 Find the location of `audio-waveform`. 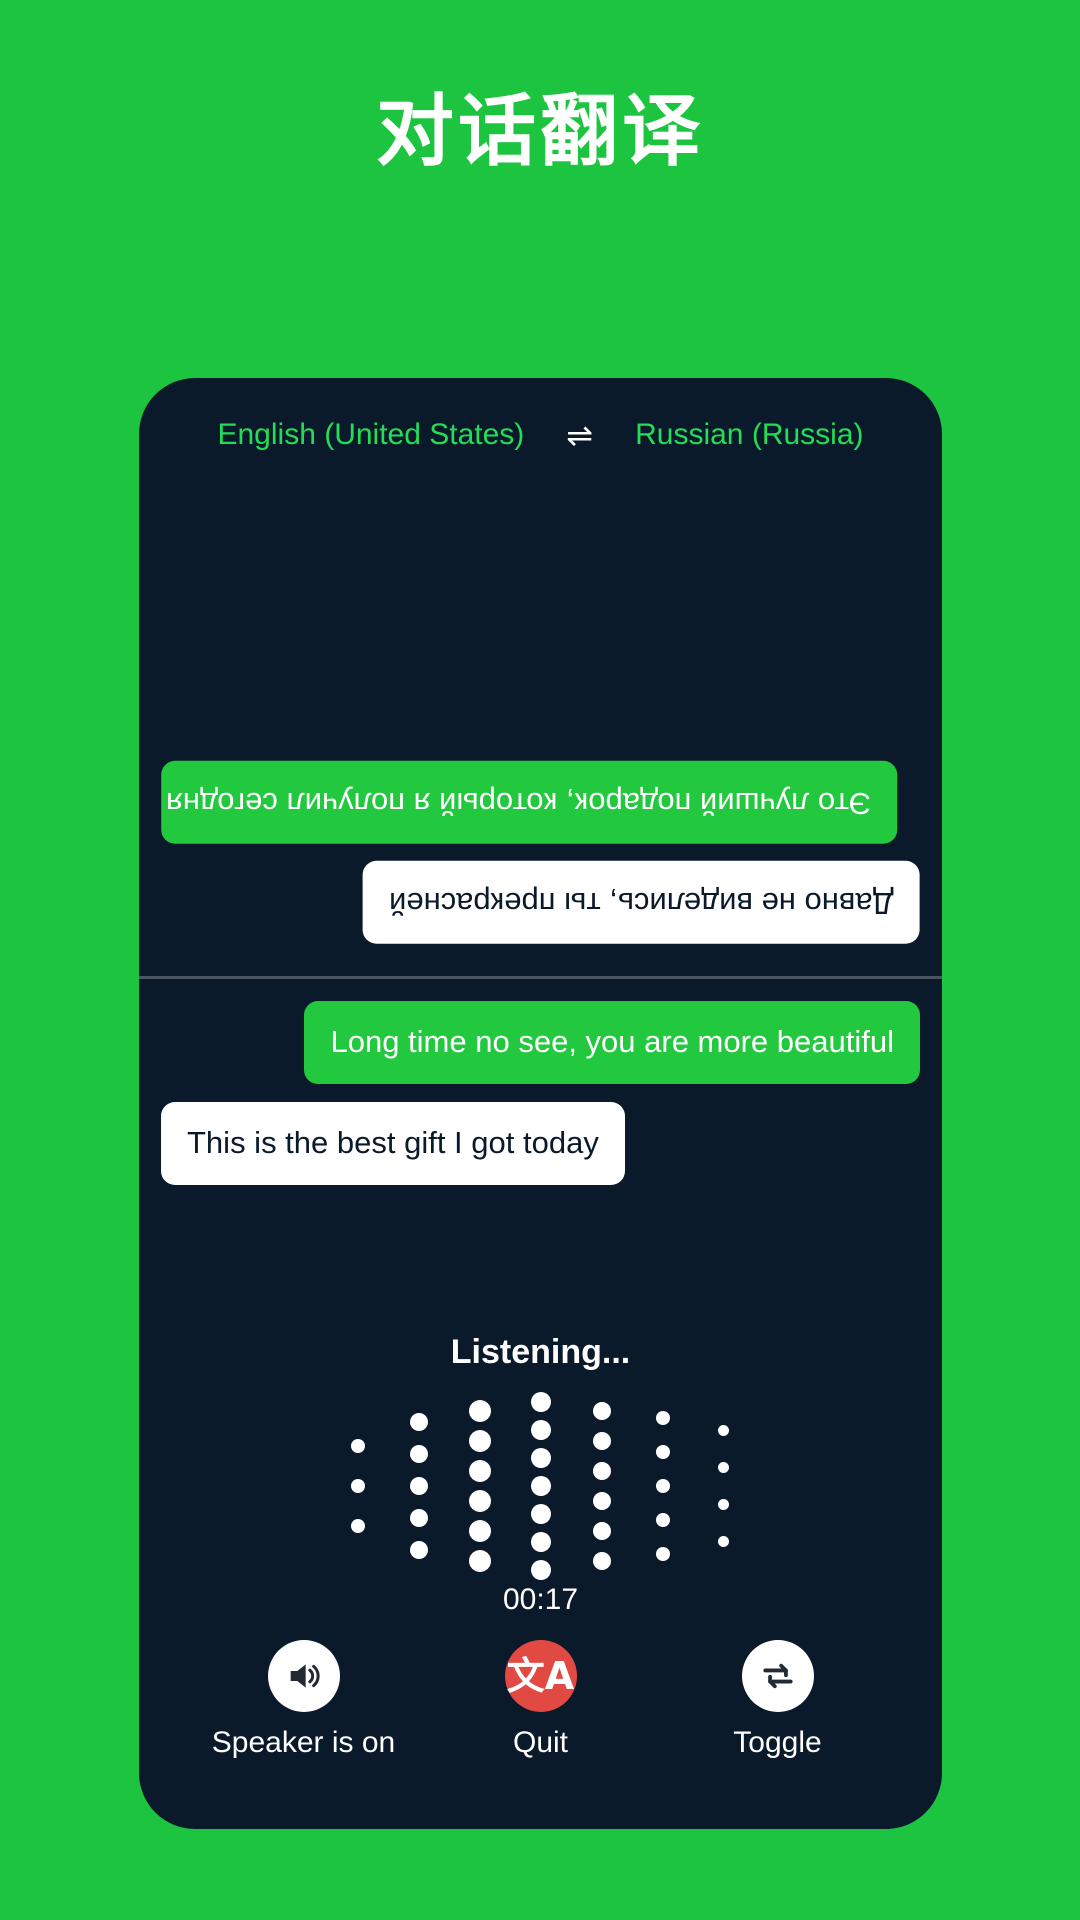

audio-waveform is located at coordinates (540, 1485).